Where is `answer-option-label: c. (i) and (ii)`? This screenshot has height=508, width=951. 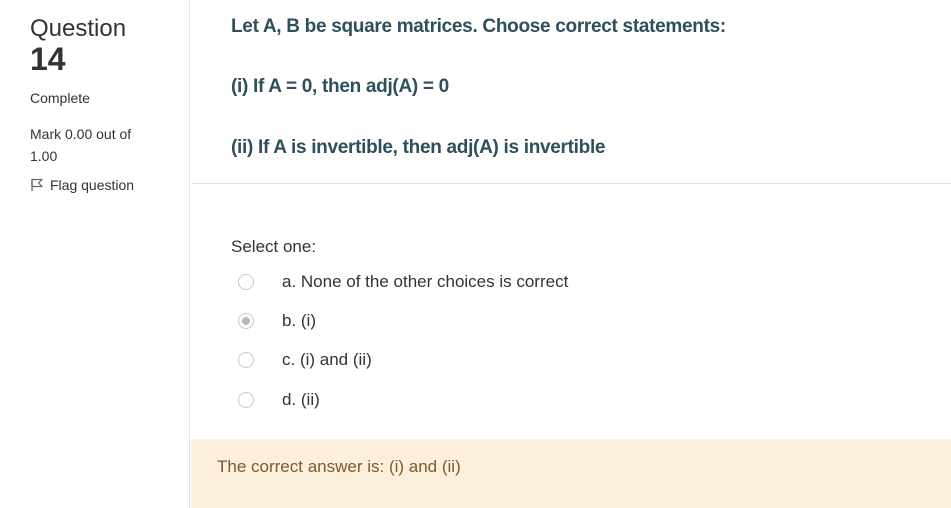 answer-option-label: c. (i) and (ii) is located at coordinates (327, 359).